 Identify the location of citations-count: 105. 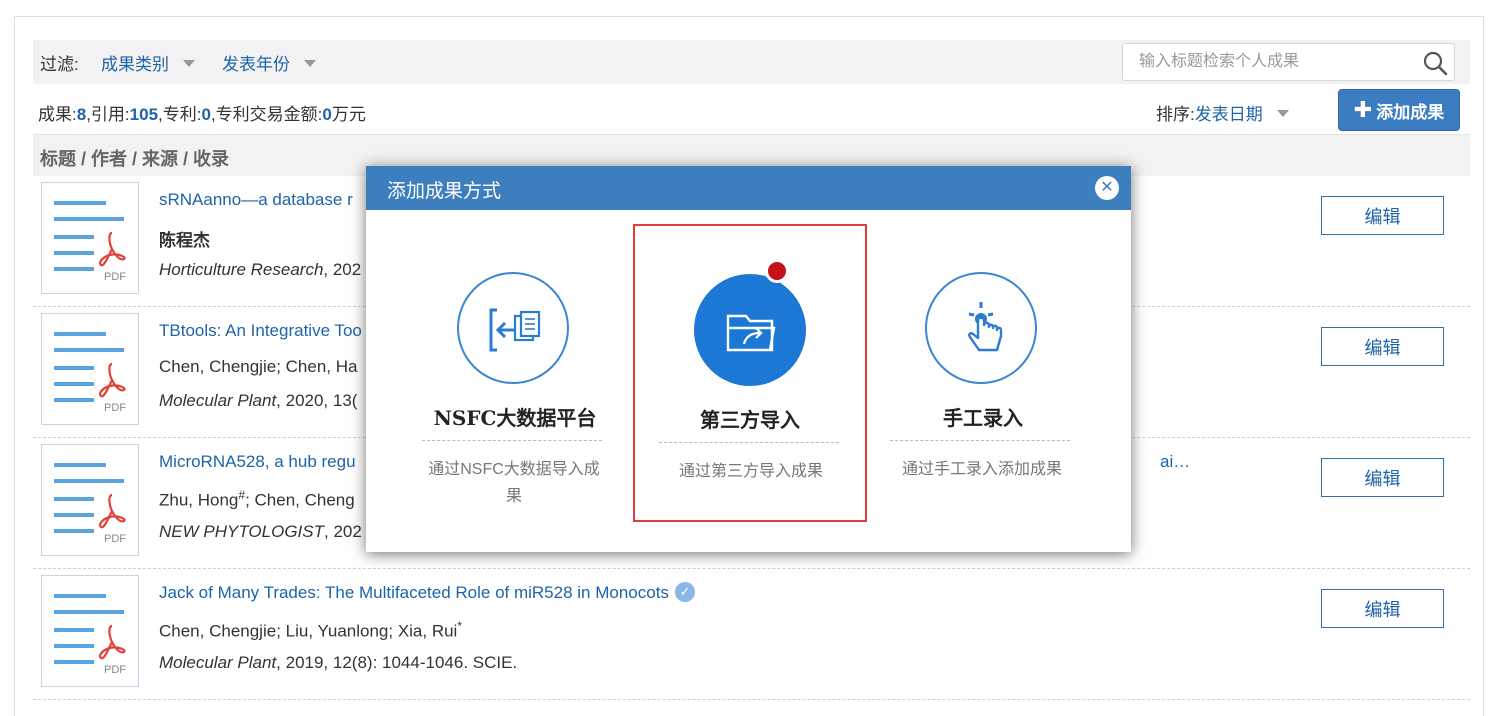
(144, 114).